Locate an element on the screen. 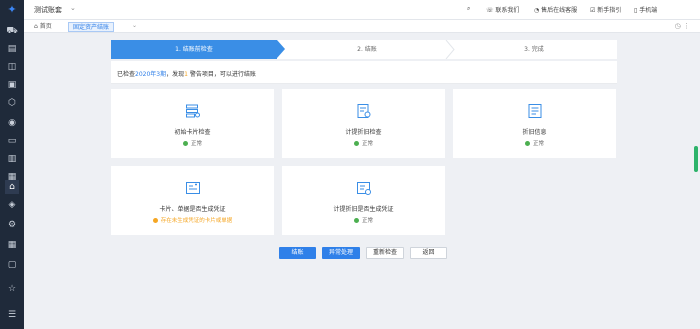 The height and width of the screenshot is (329, 700). bag-icon: ◫ is located at coordinates (12, 67).